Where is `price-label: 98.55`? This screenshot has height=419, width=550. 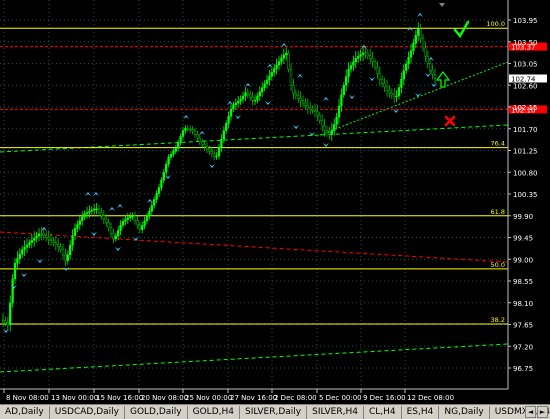
price-label: 98.55 is located at coordinates (523, 282).